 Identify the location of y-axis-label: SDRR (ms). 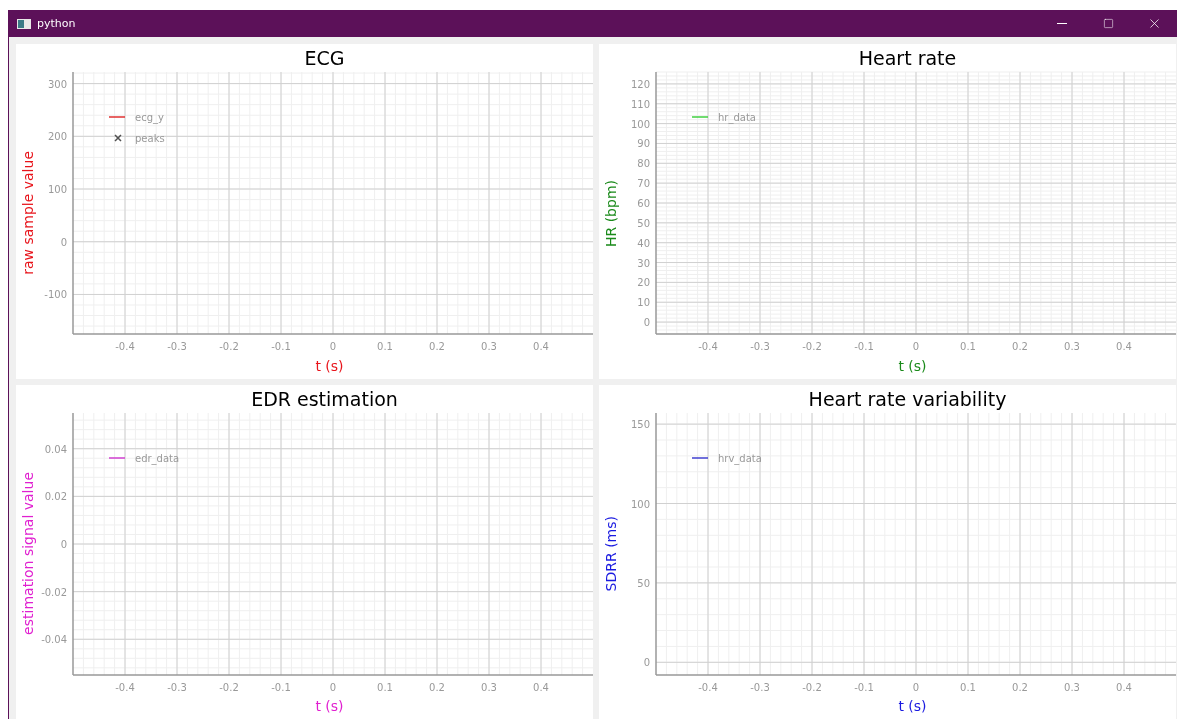
(611, 554).